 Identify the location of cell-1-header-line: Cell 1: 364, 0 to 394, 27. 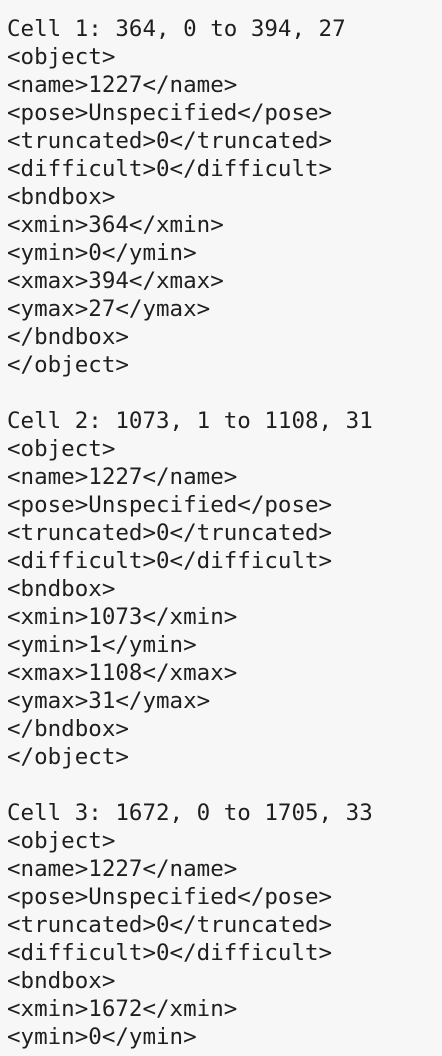
(176, 29).